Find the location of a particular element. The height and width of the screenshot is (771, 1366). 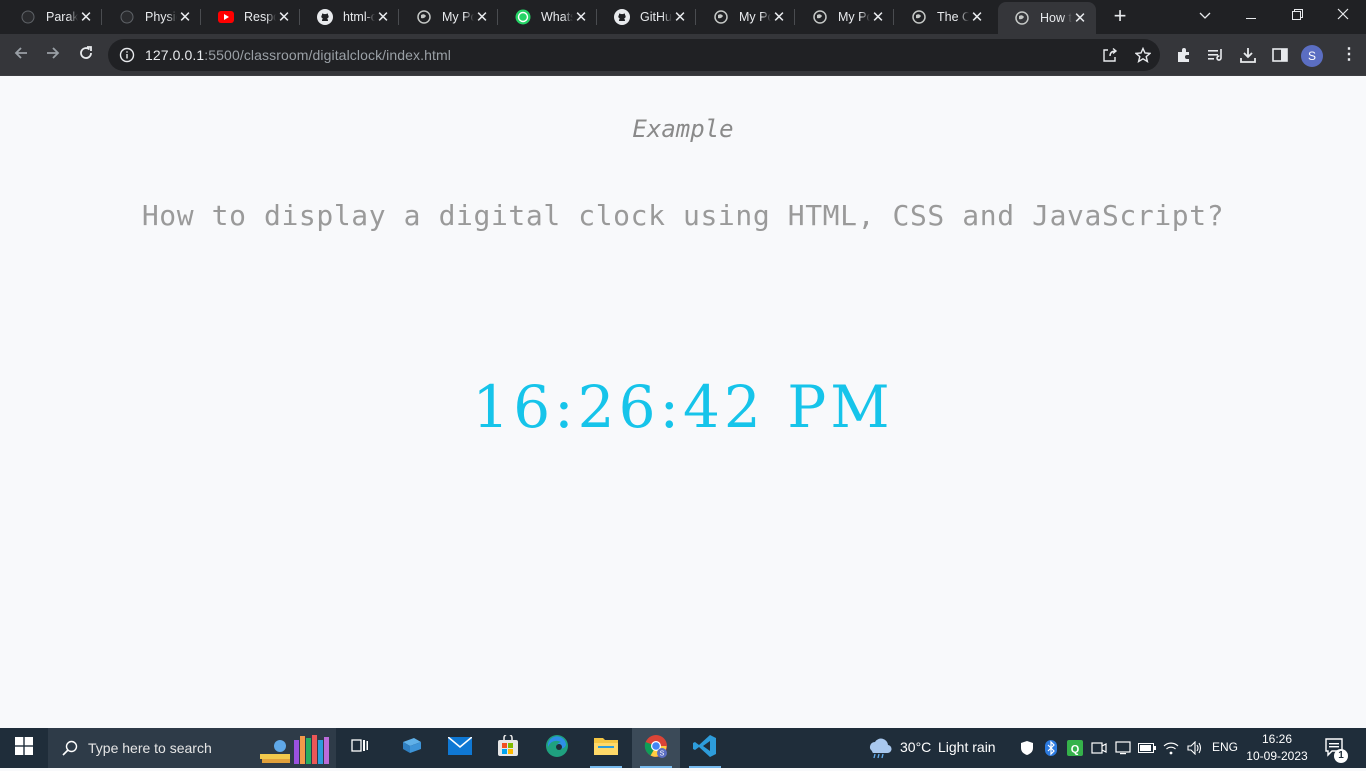

taskbar-app-explorer is located at coordinates (606, 748).